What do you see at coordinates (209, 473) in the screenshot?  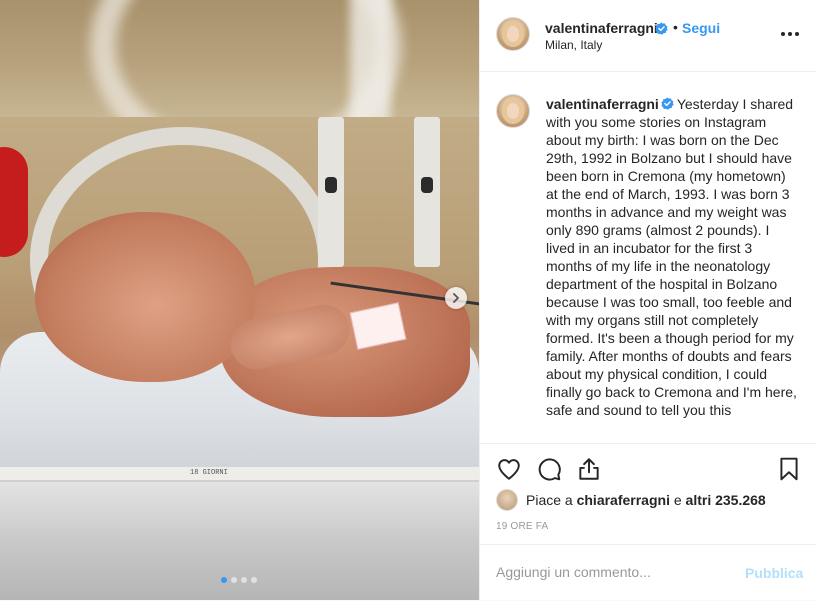 I see `photo-strip-text: 18 GIORNI` at bounding box center [209, 473].